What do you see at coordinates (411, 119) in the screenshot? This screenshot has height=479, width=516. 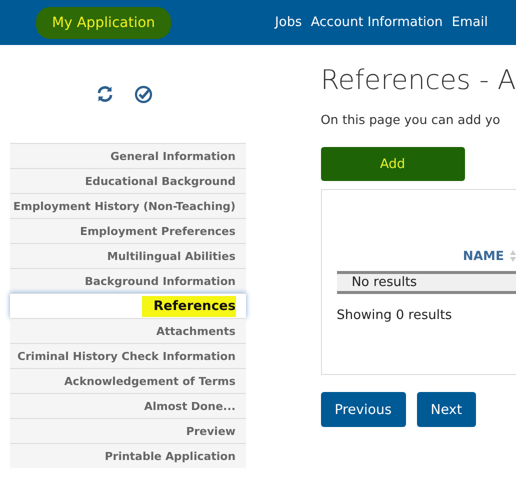 I see `intro-text: On this page you can add yo` at bounding box center [411, 119].